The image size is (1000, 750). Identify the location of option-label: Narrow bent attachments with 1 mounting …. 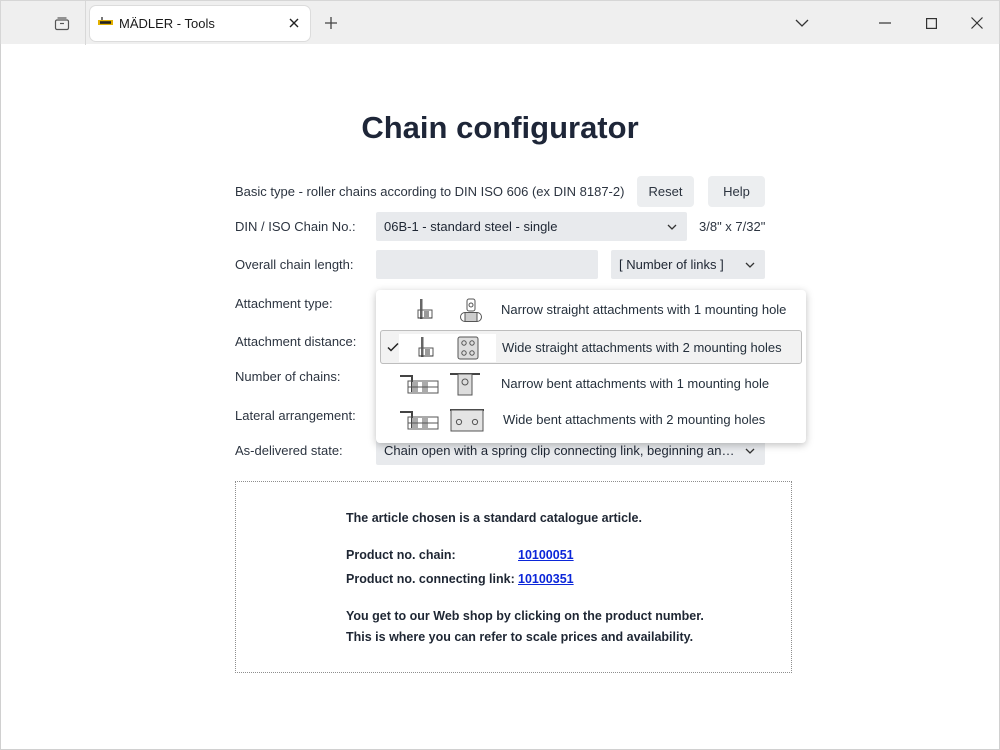
(635, 383).